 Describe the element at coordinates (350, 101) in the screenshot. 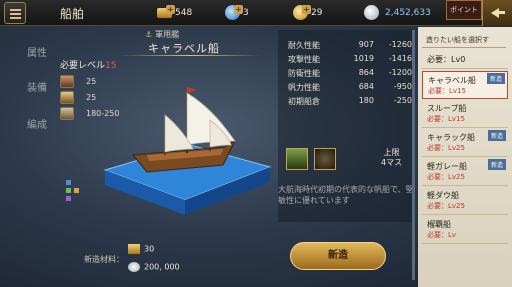

I see `stat-row: 初期船倉 180 -250` at that location.